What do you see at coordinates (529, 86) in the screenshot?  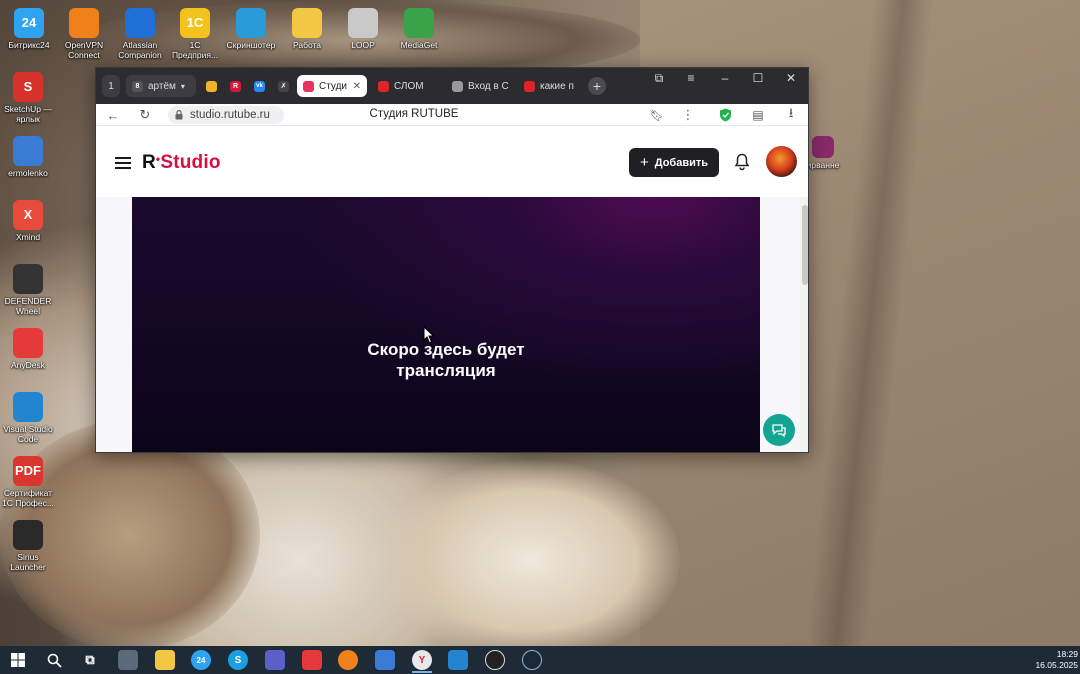 I see `yandex-icon` at bounding box center [529, 86].